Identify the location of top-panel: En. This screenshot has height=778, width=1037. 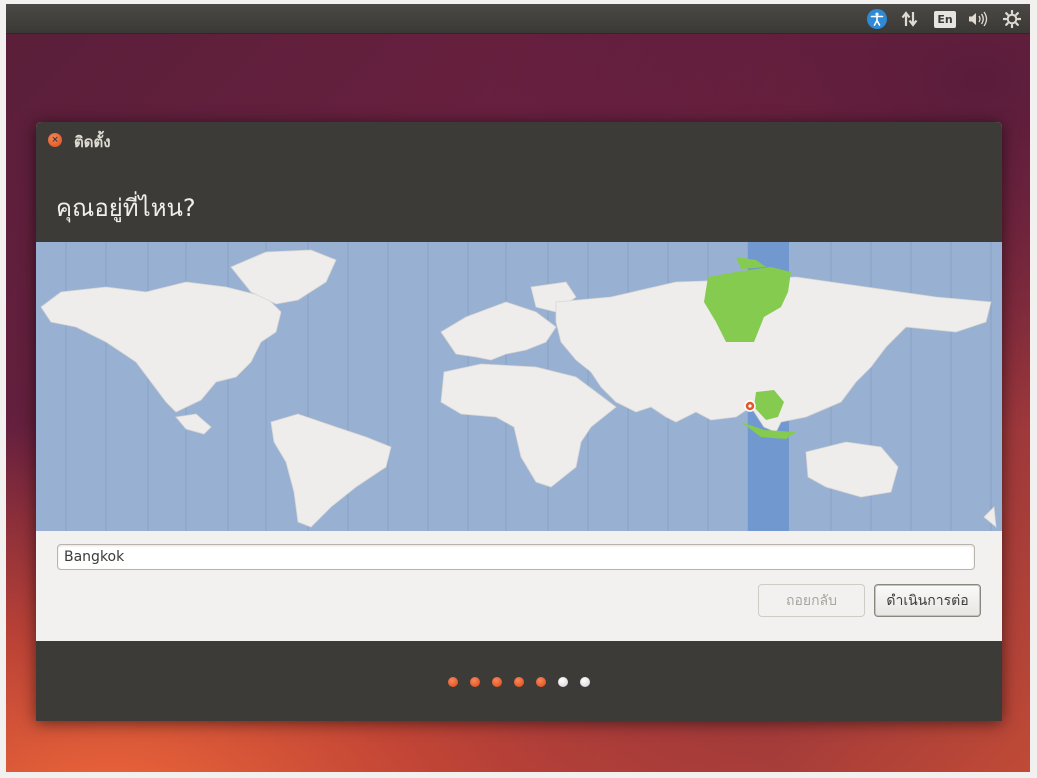
(518, 19).